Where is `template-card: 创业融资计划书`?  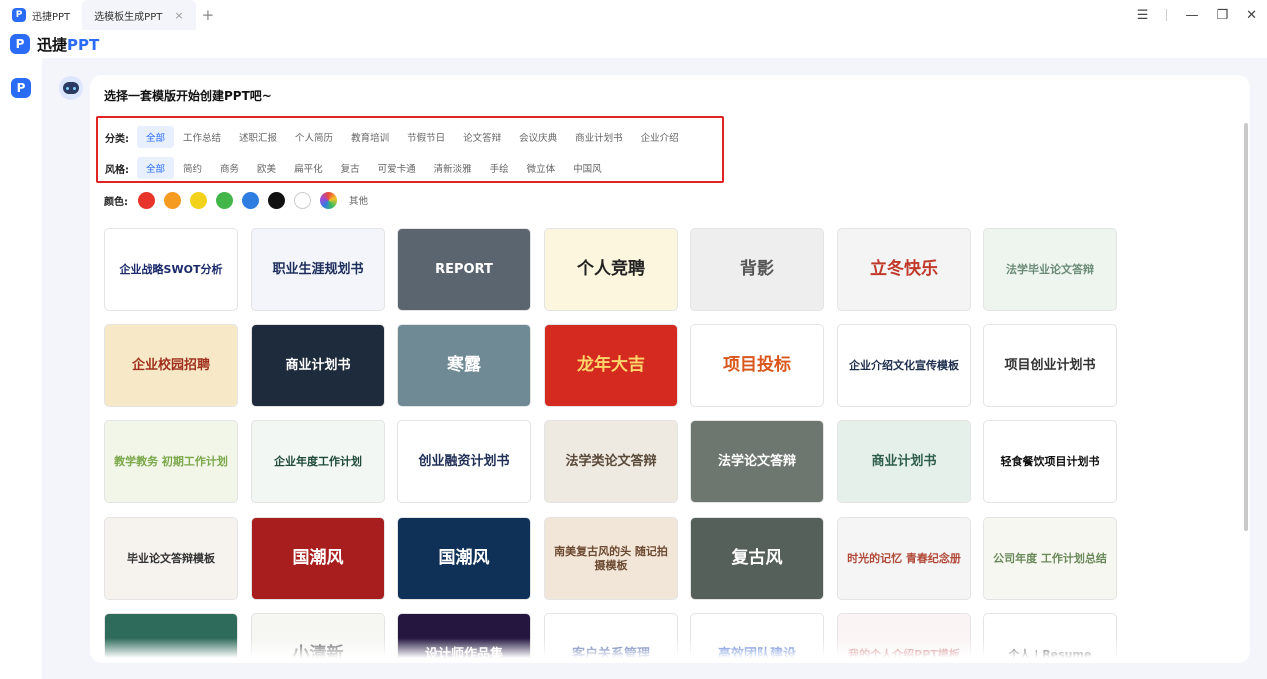
template-card: 创业融资计划书 is located at coordinates (464, 461).